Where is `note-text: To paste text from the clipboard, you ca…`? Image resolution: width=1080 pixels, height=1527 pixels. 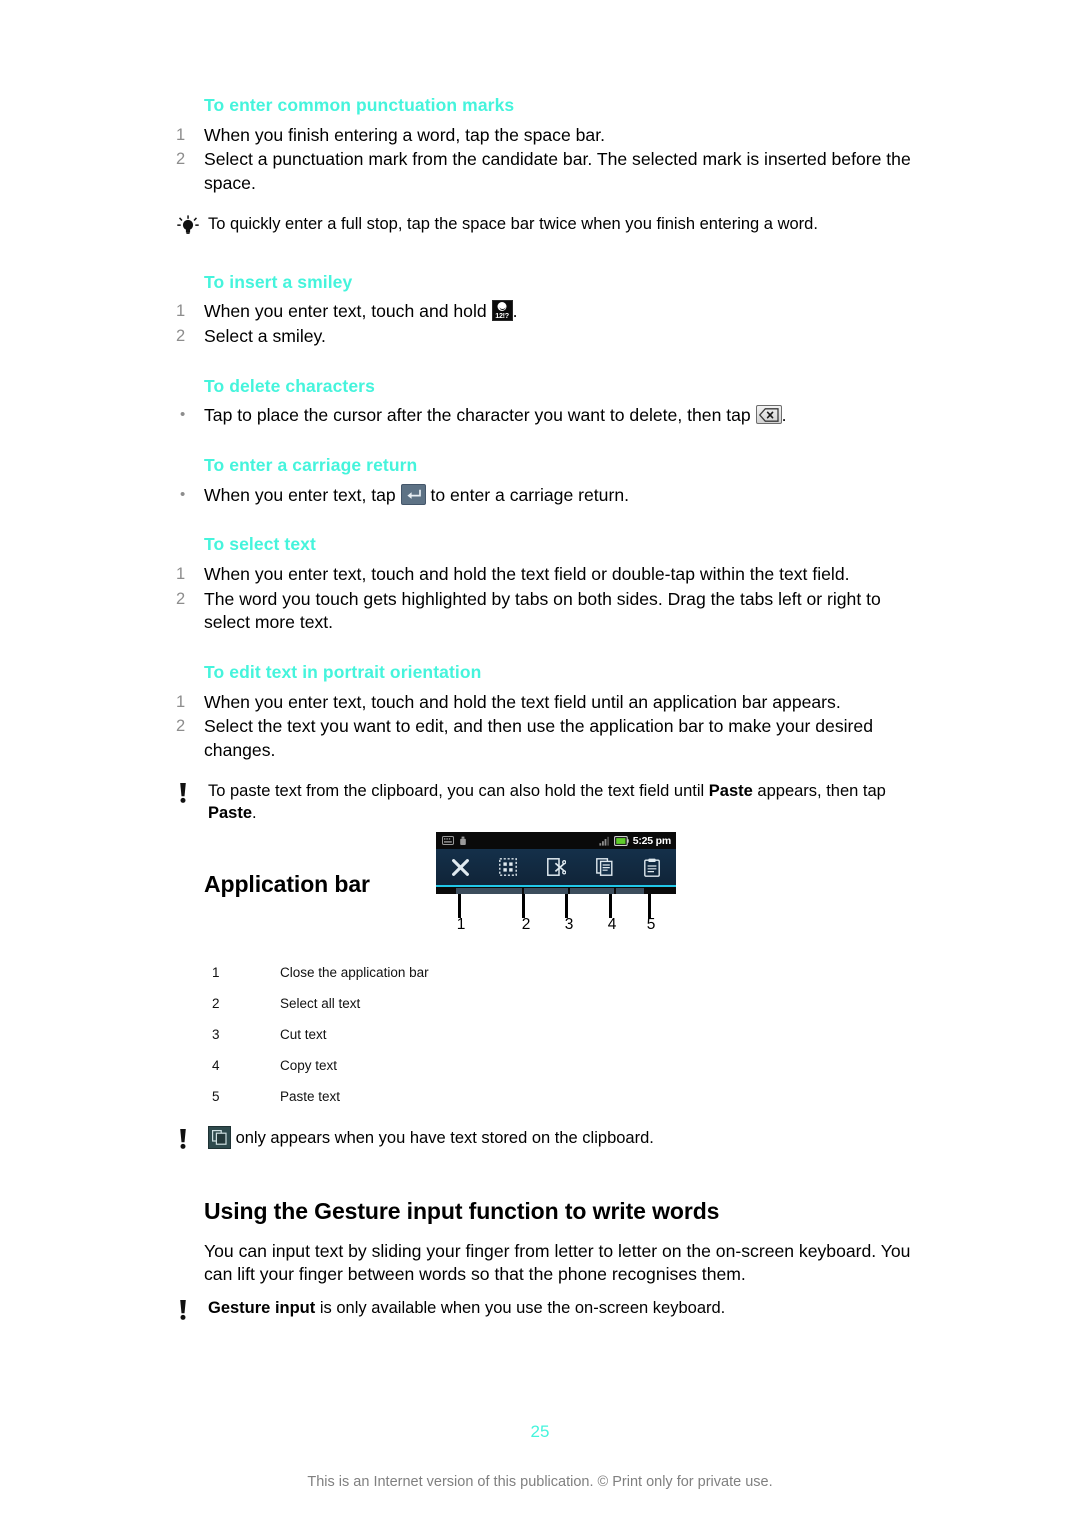
note-text: To paste text from the clipboard, you ca… is located at coordinates (562, 802).